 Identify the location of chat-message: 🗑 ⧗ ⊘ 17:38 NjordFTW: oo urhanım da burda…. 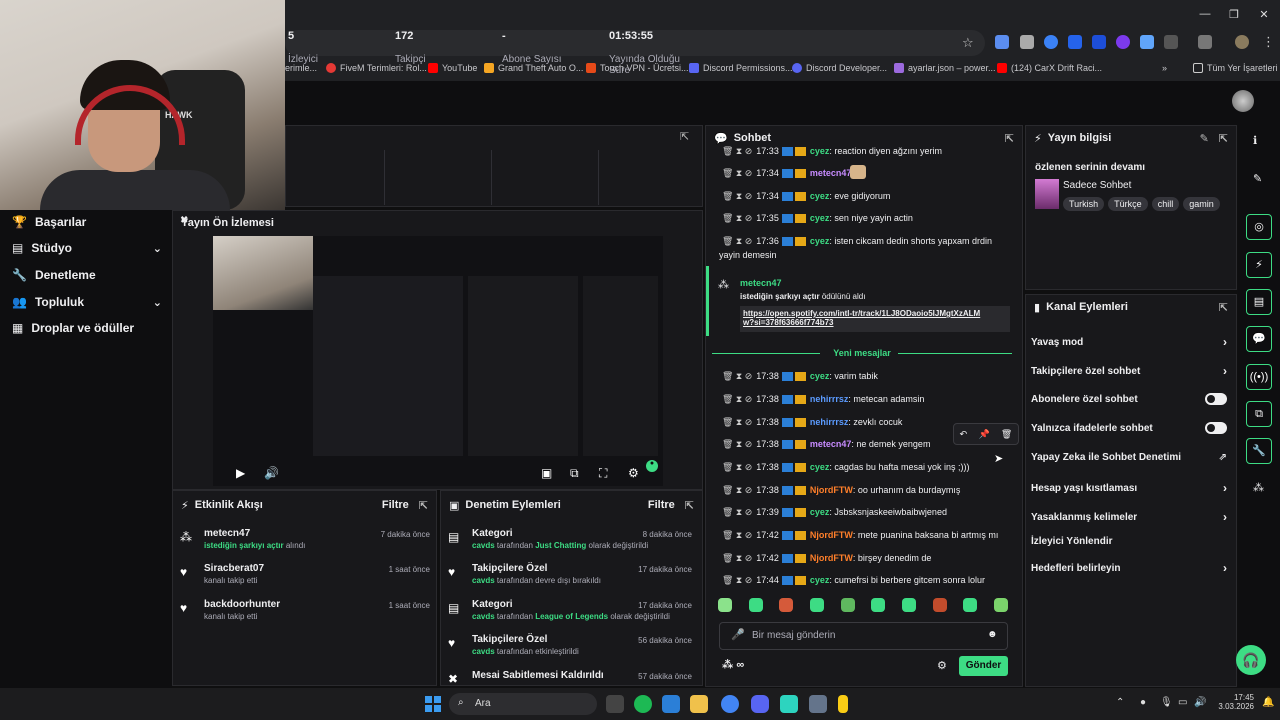
(867, 490).